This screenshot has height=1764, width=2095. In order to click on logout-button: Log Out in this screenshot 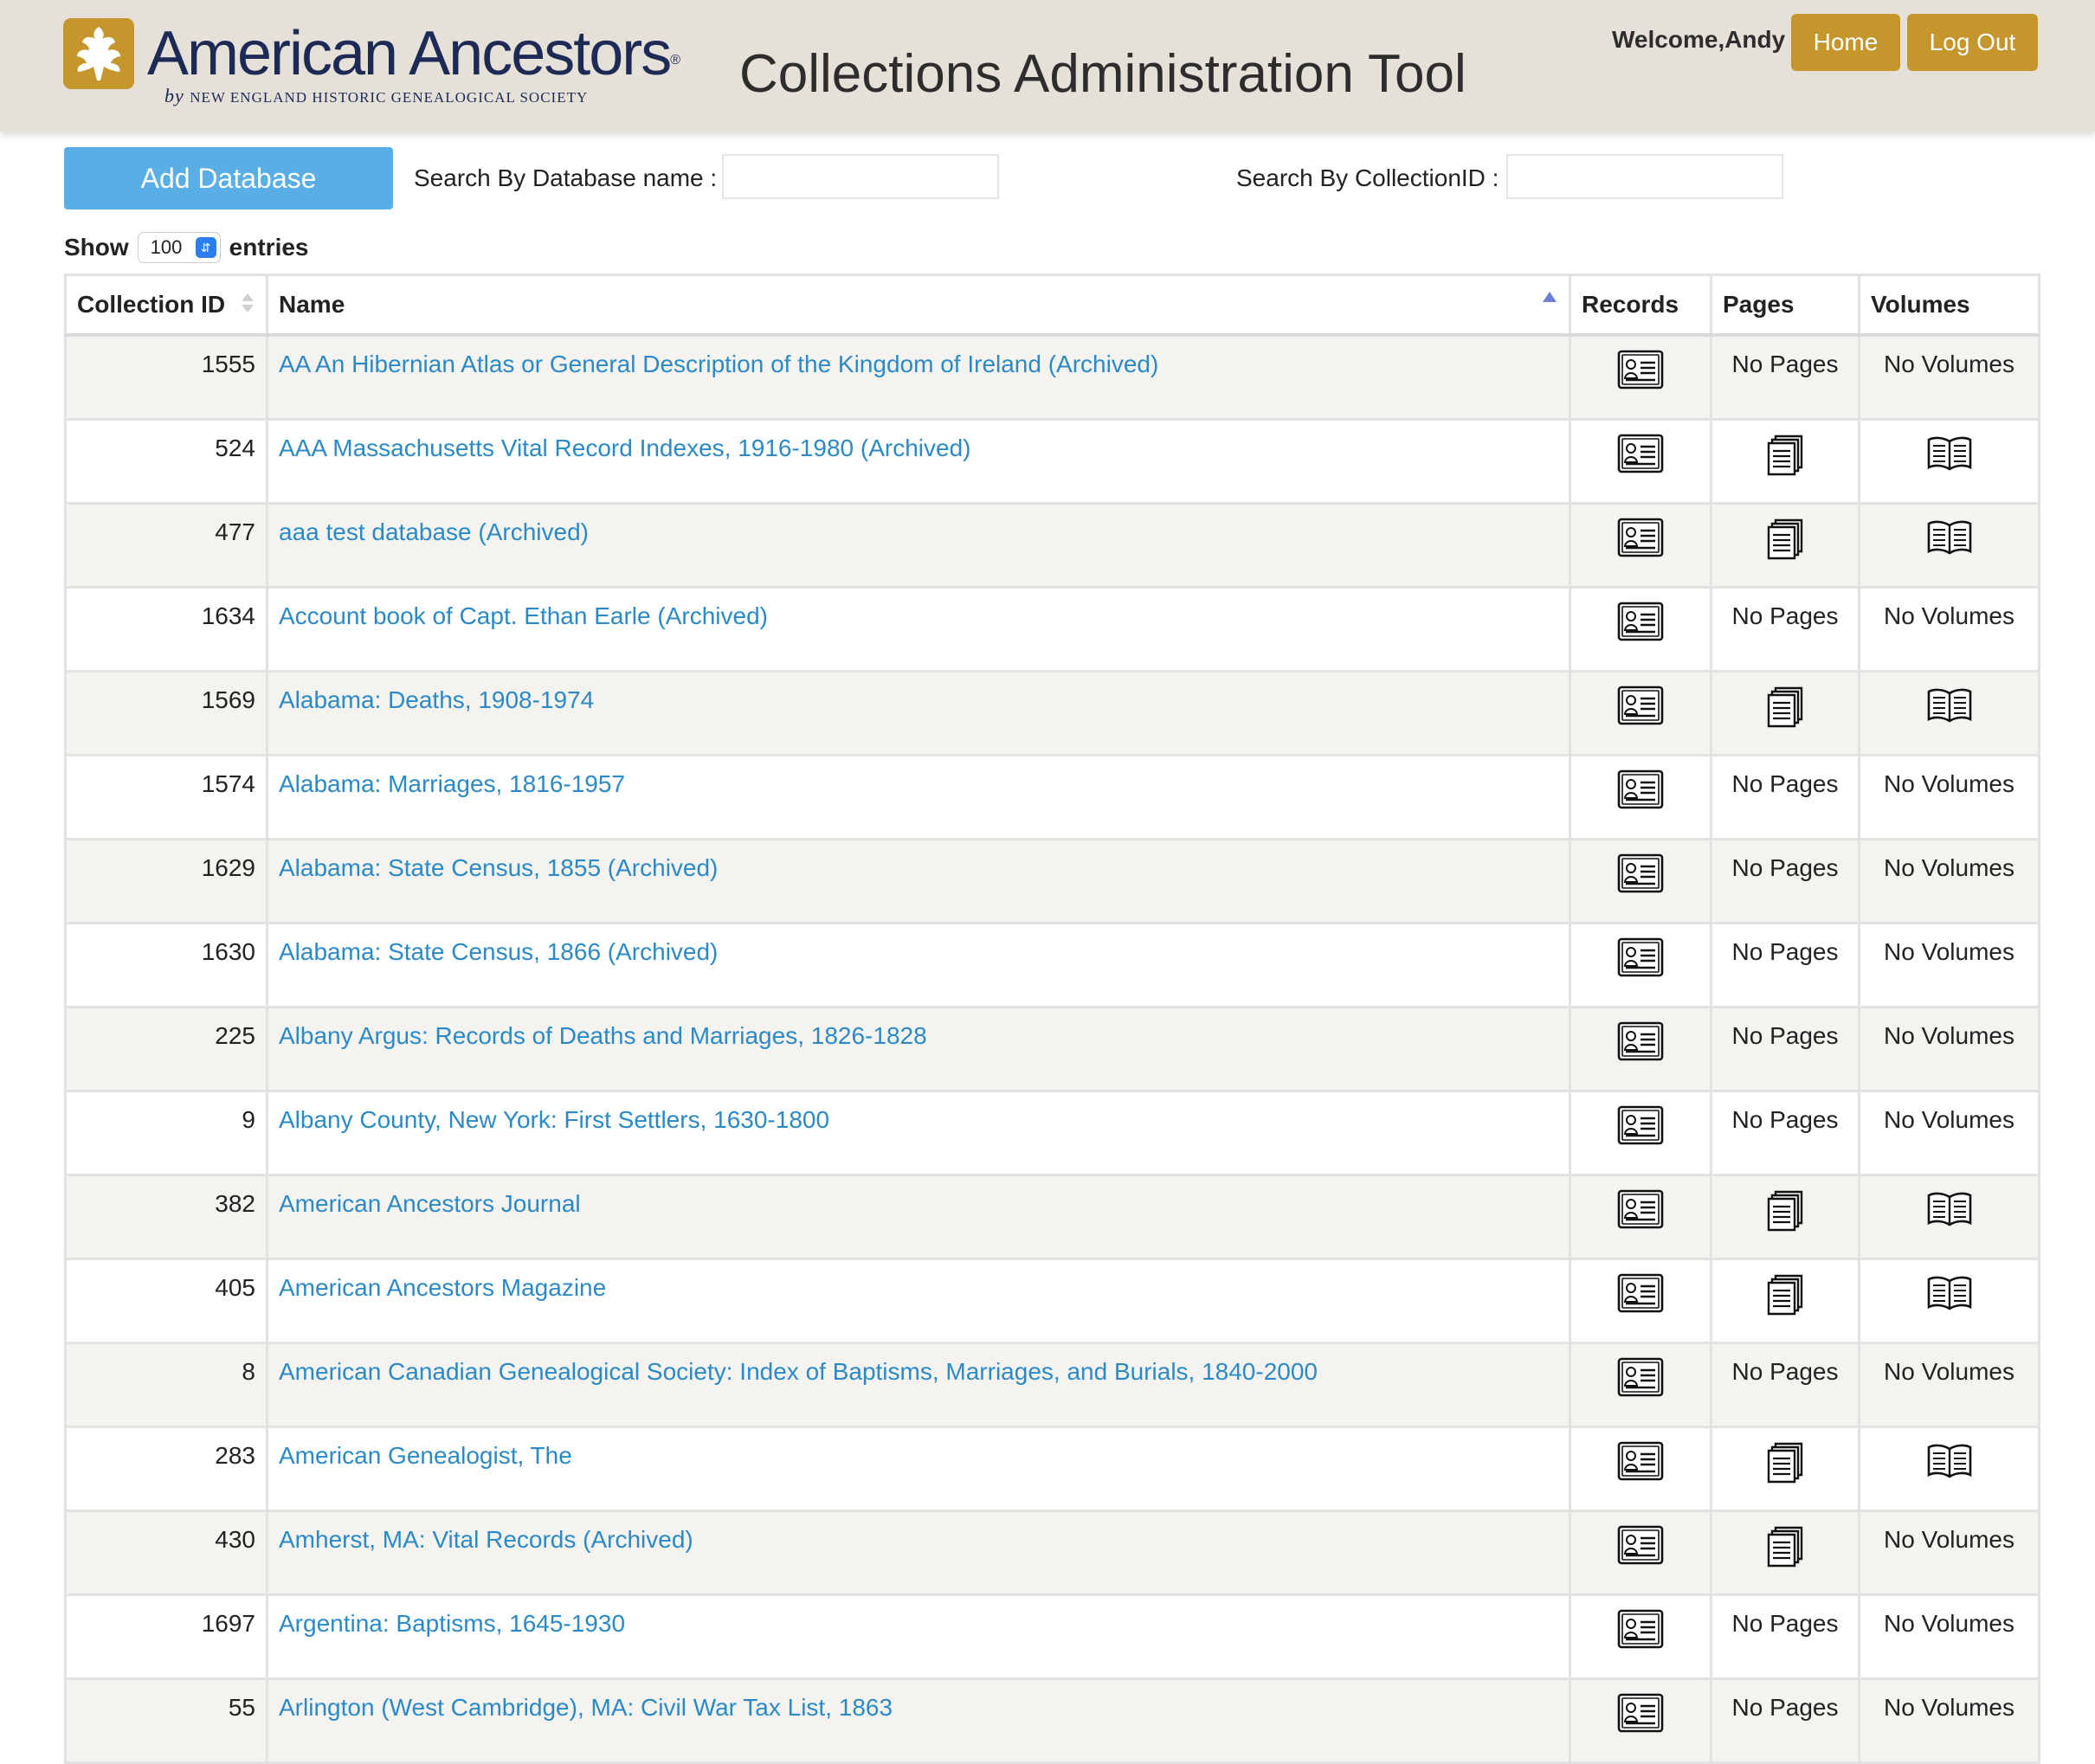, I will do `click(1972, 42)`.